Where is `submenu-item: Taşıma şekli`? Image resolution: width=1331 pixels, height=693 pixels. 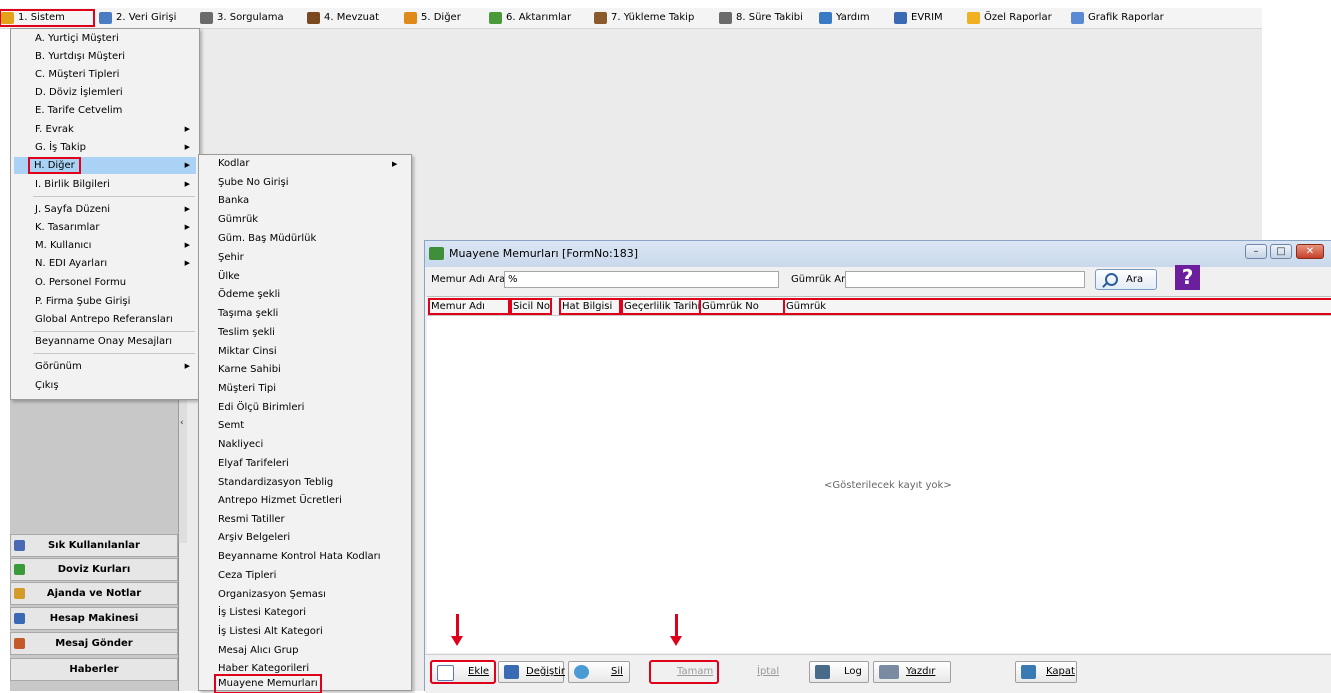
submenu-item: Taşıma şekli is located at coordinates (248, 314).